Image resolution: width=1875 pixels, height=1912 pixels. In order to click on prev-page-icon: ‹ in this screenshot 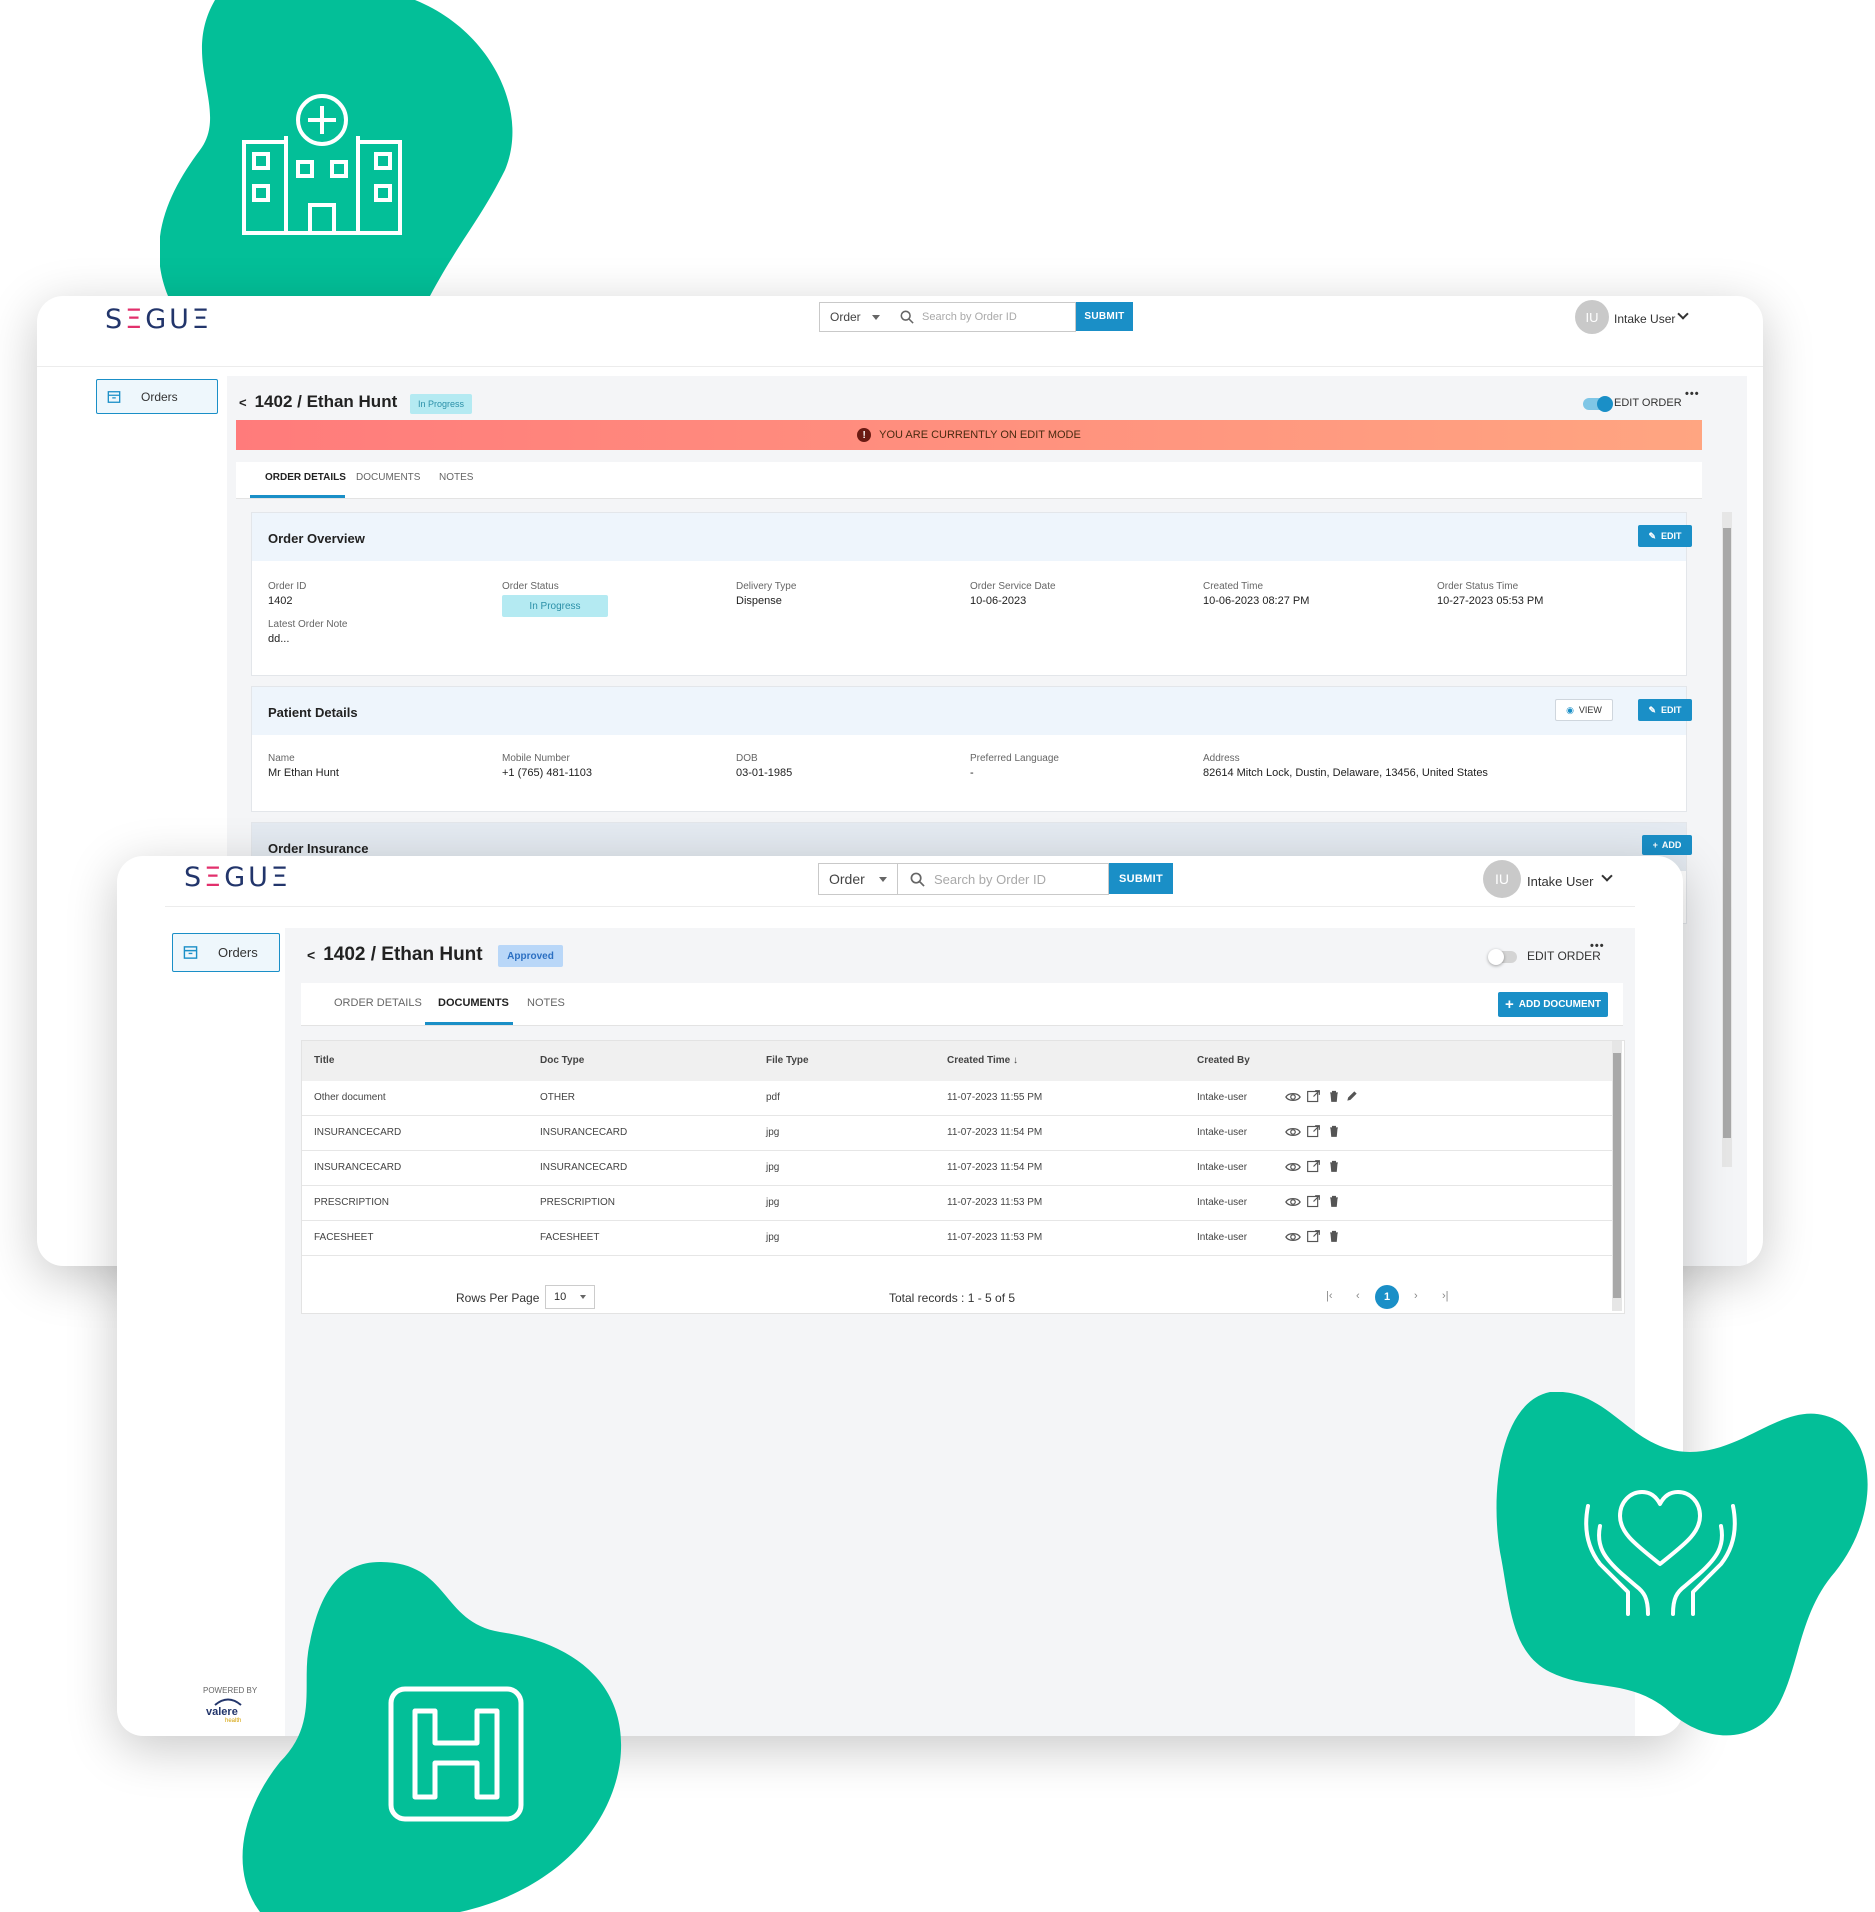, I will do `click(1358, 1296)`.